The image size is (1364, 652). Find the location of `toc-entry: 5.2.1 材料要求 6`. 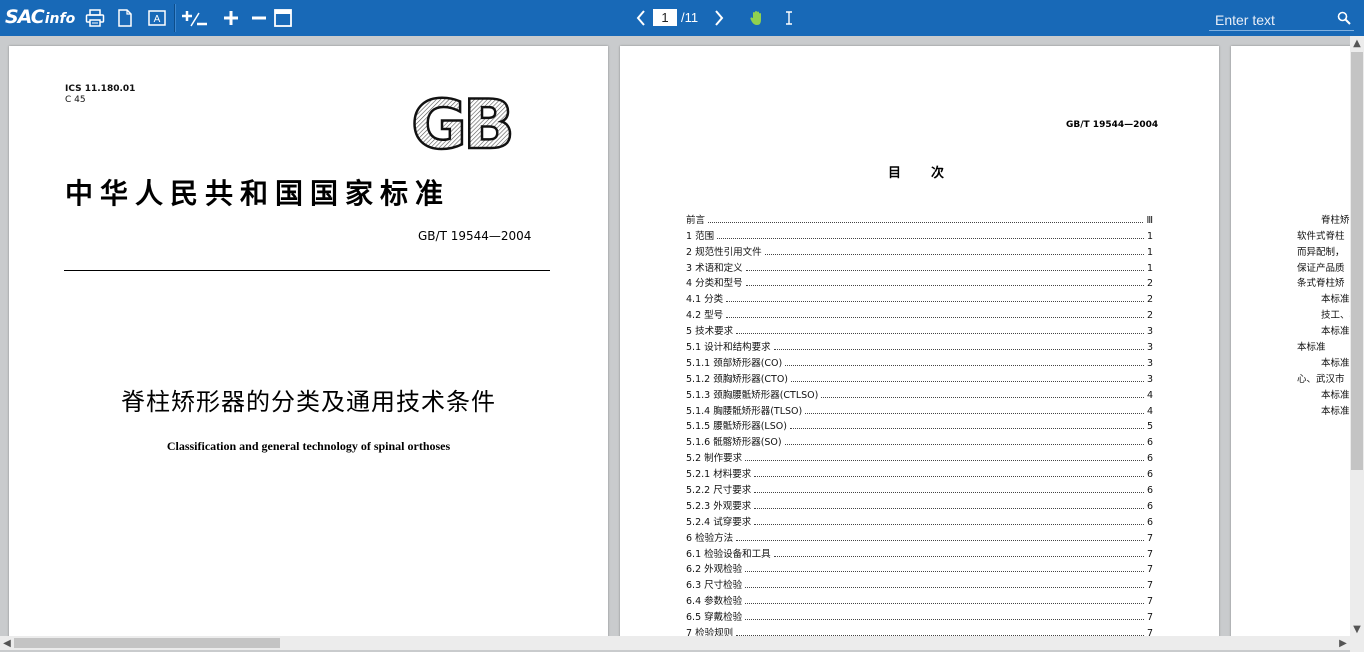

toc-entry: 5.2.1 材料要求 6 is located at coordinates (919, 472).